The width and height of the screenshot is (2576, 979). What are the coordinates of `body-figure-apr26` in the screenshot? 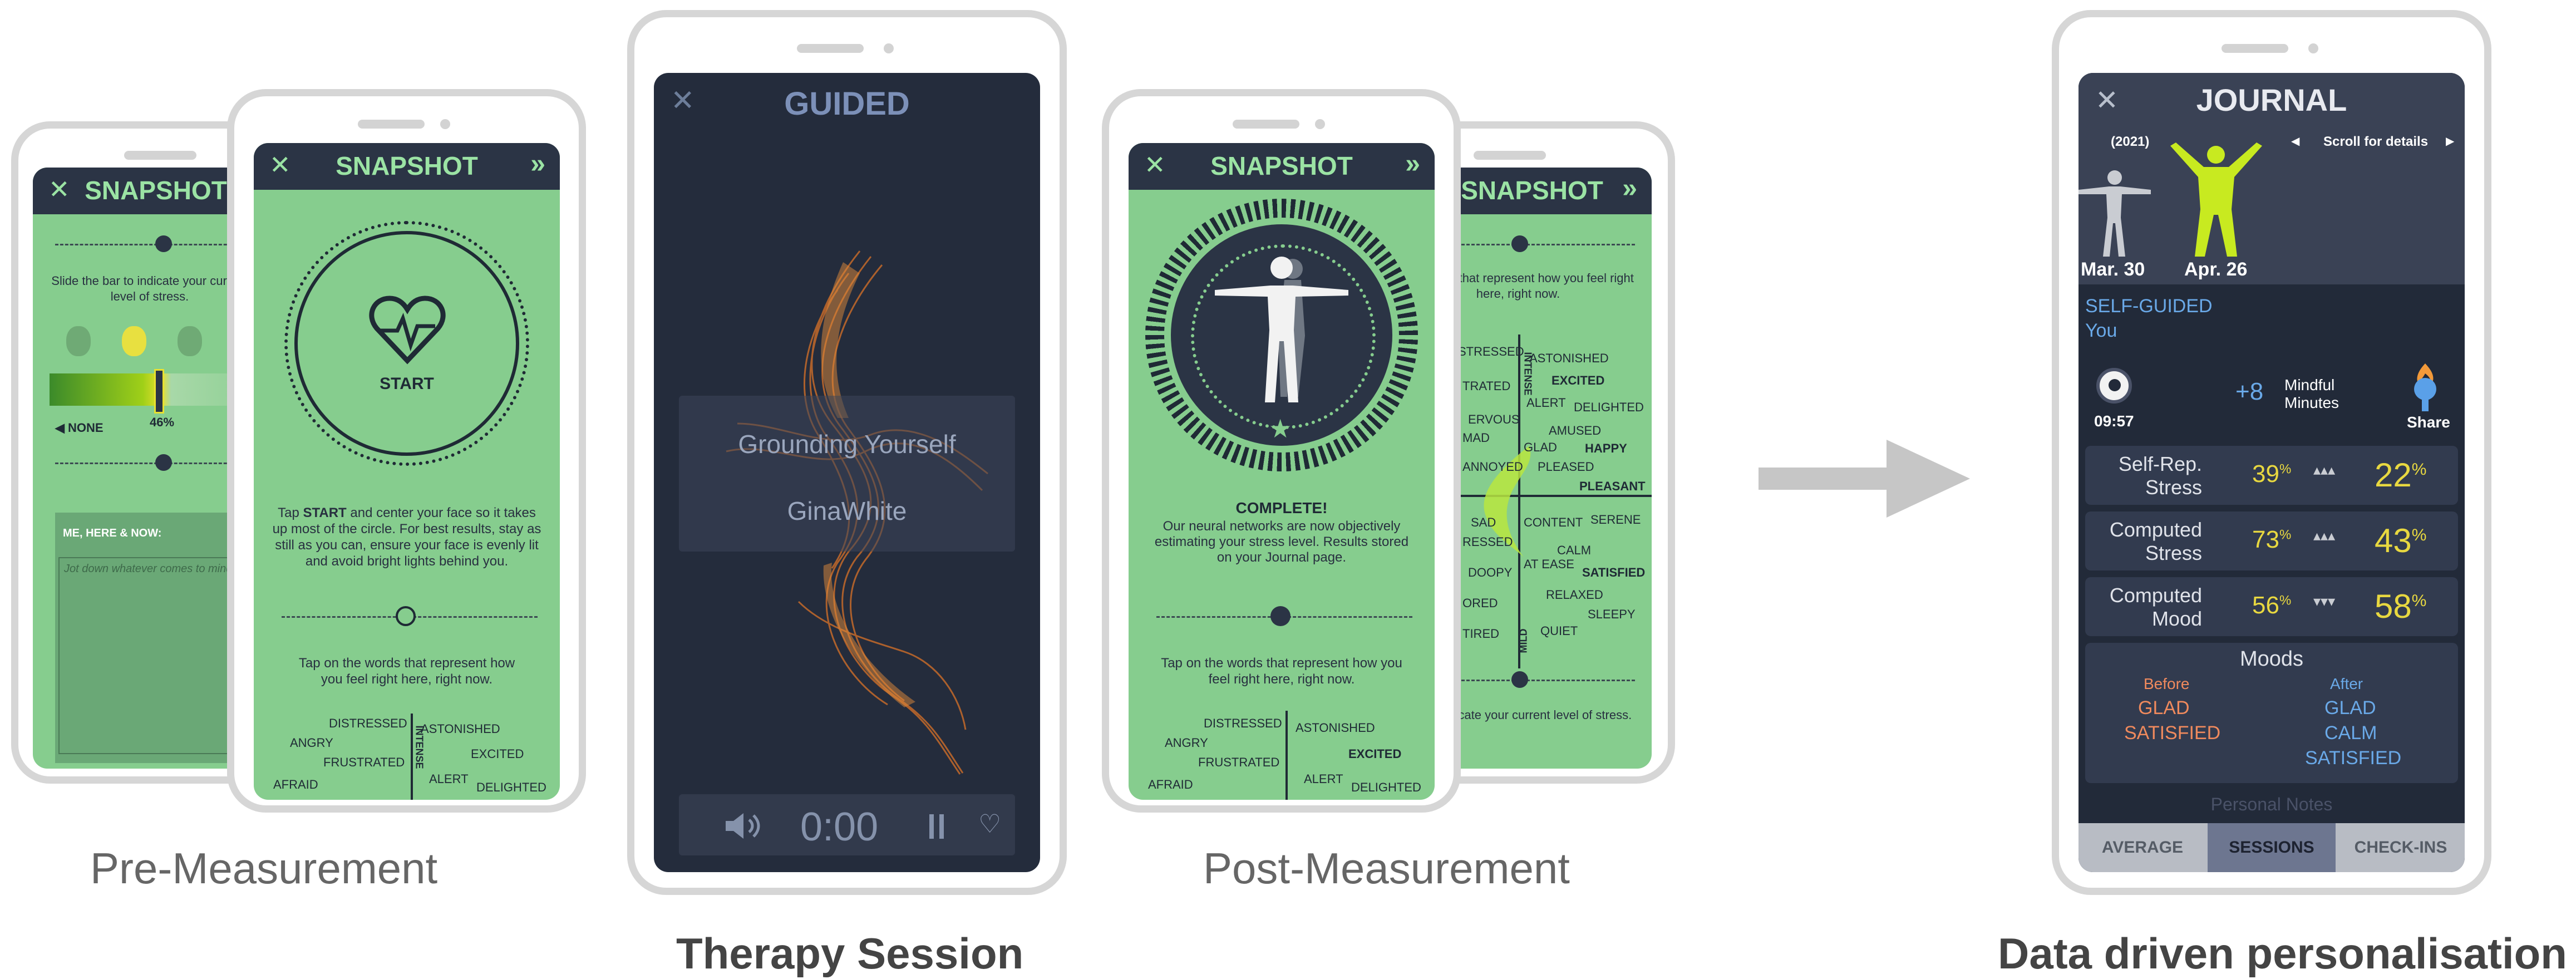 It's located at (2216, 199).